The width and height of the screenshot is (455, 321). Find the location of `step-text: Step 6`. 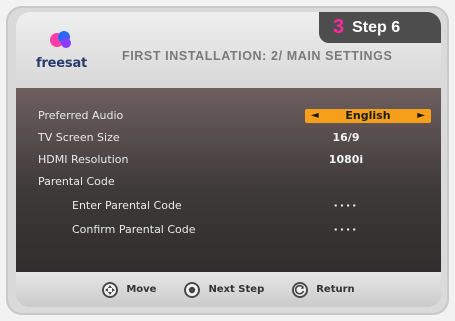

step-text: Step 6 is located at coordinates (376, 27).